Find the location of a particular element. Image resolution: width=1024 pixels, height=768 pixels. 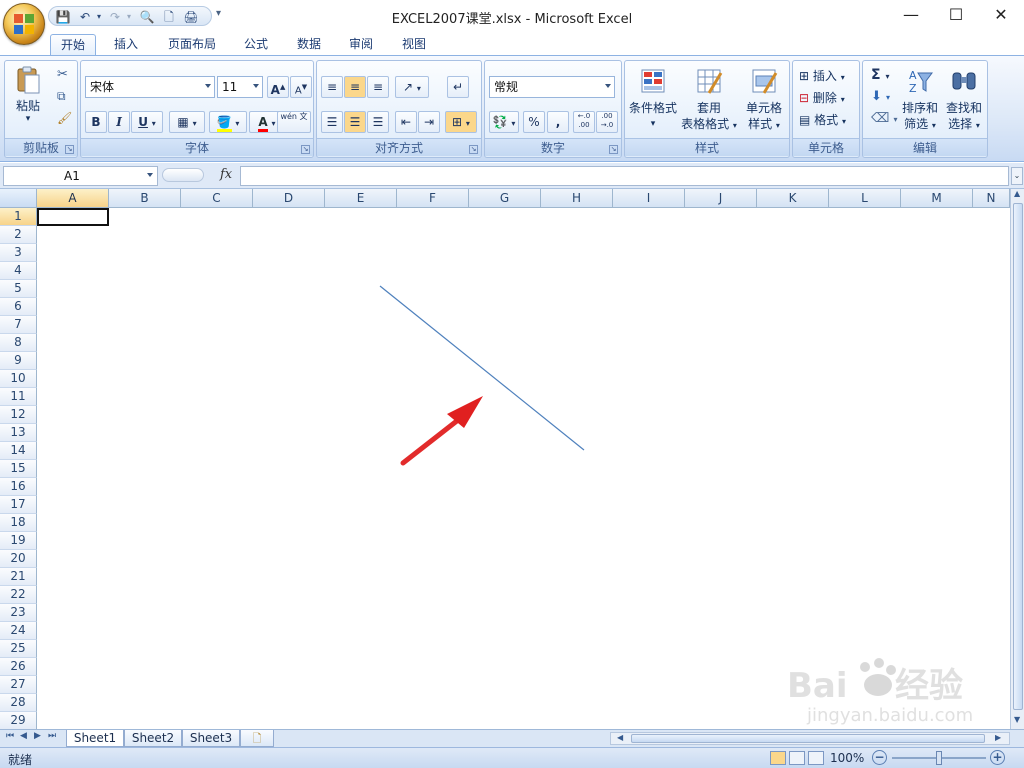

format-painter-icon: 🖌 is located at coordinates (64, 118).